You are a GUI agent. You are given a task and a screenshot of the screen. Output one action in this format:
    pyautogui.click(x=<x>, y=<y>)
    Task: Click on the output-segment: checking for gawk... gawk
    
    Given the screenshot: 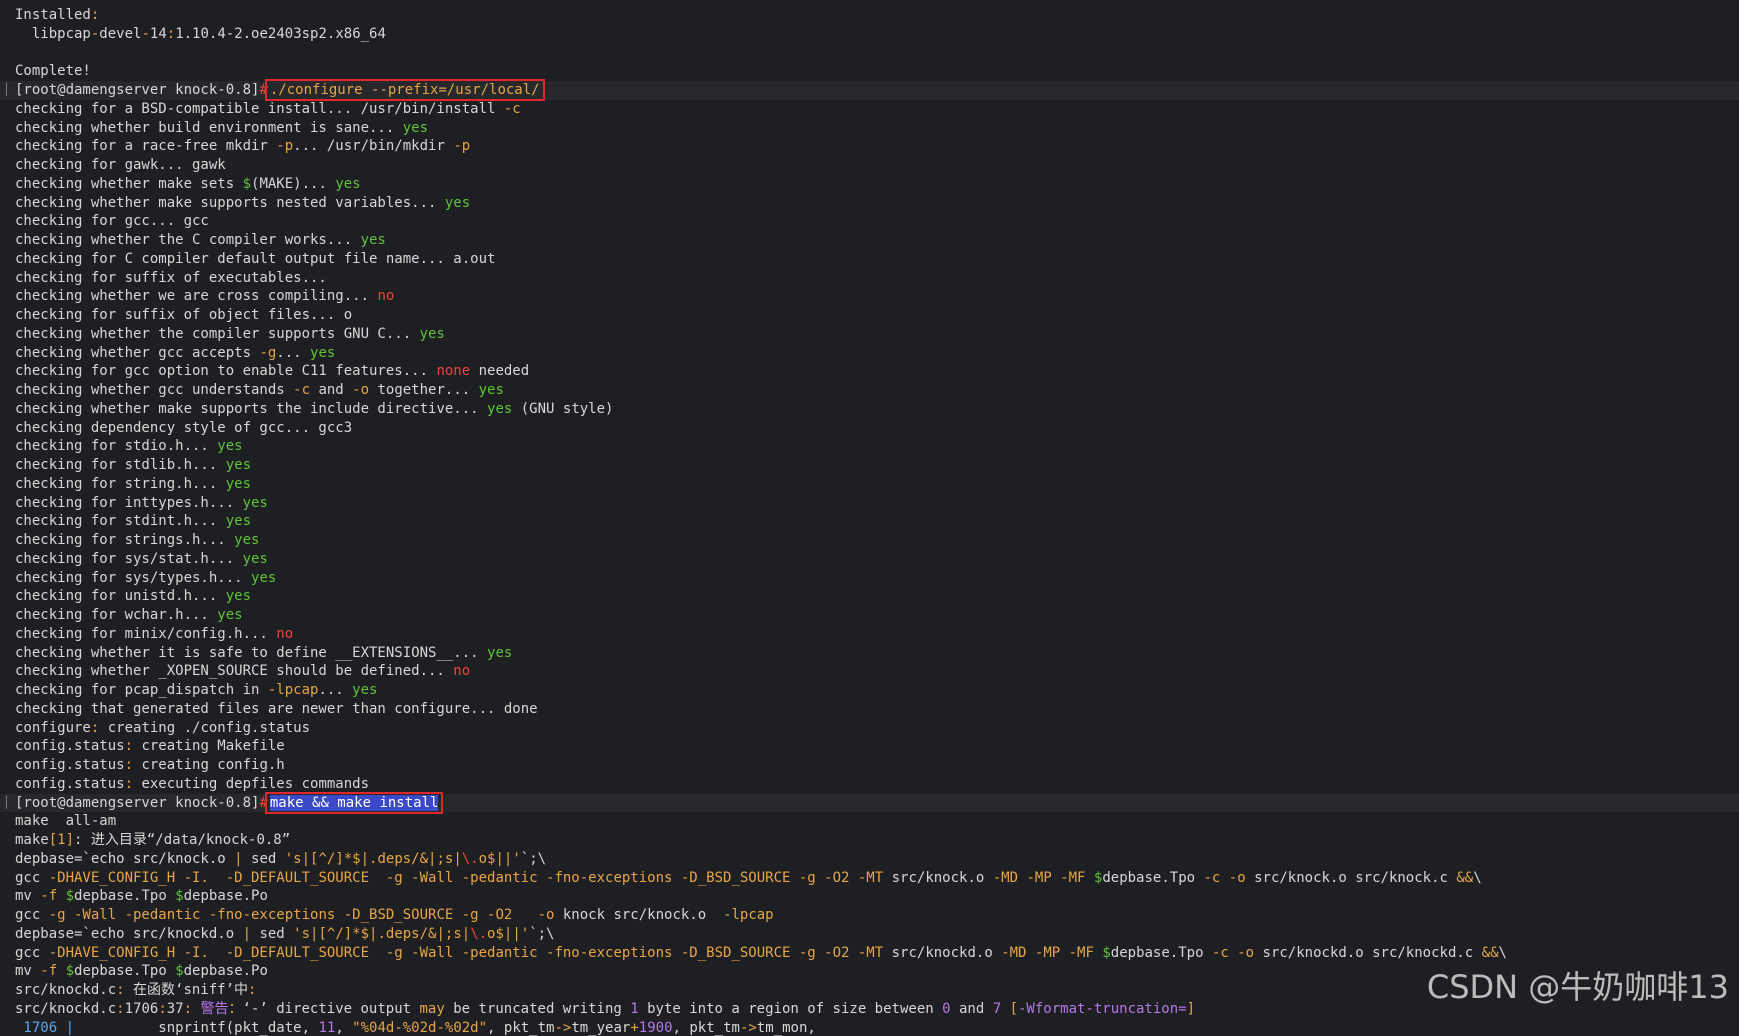 What is the action you would take?
    pyautogui.click(x=120, y=165)
    